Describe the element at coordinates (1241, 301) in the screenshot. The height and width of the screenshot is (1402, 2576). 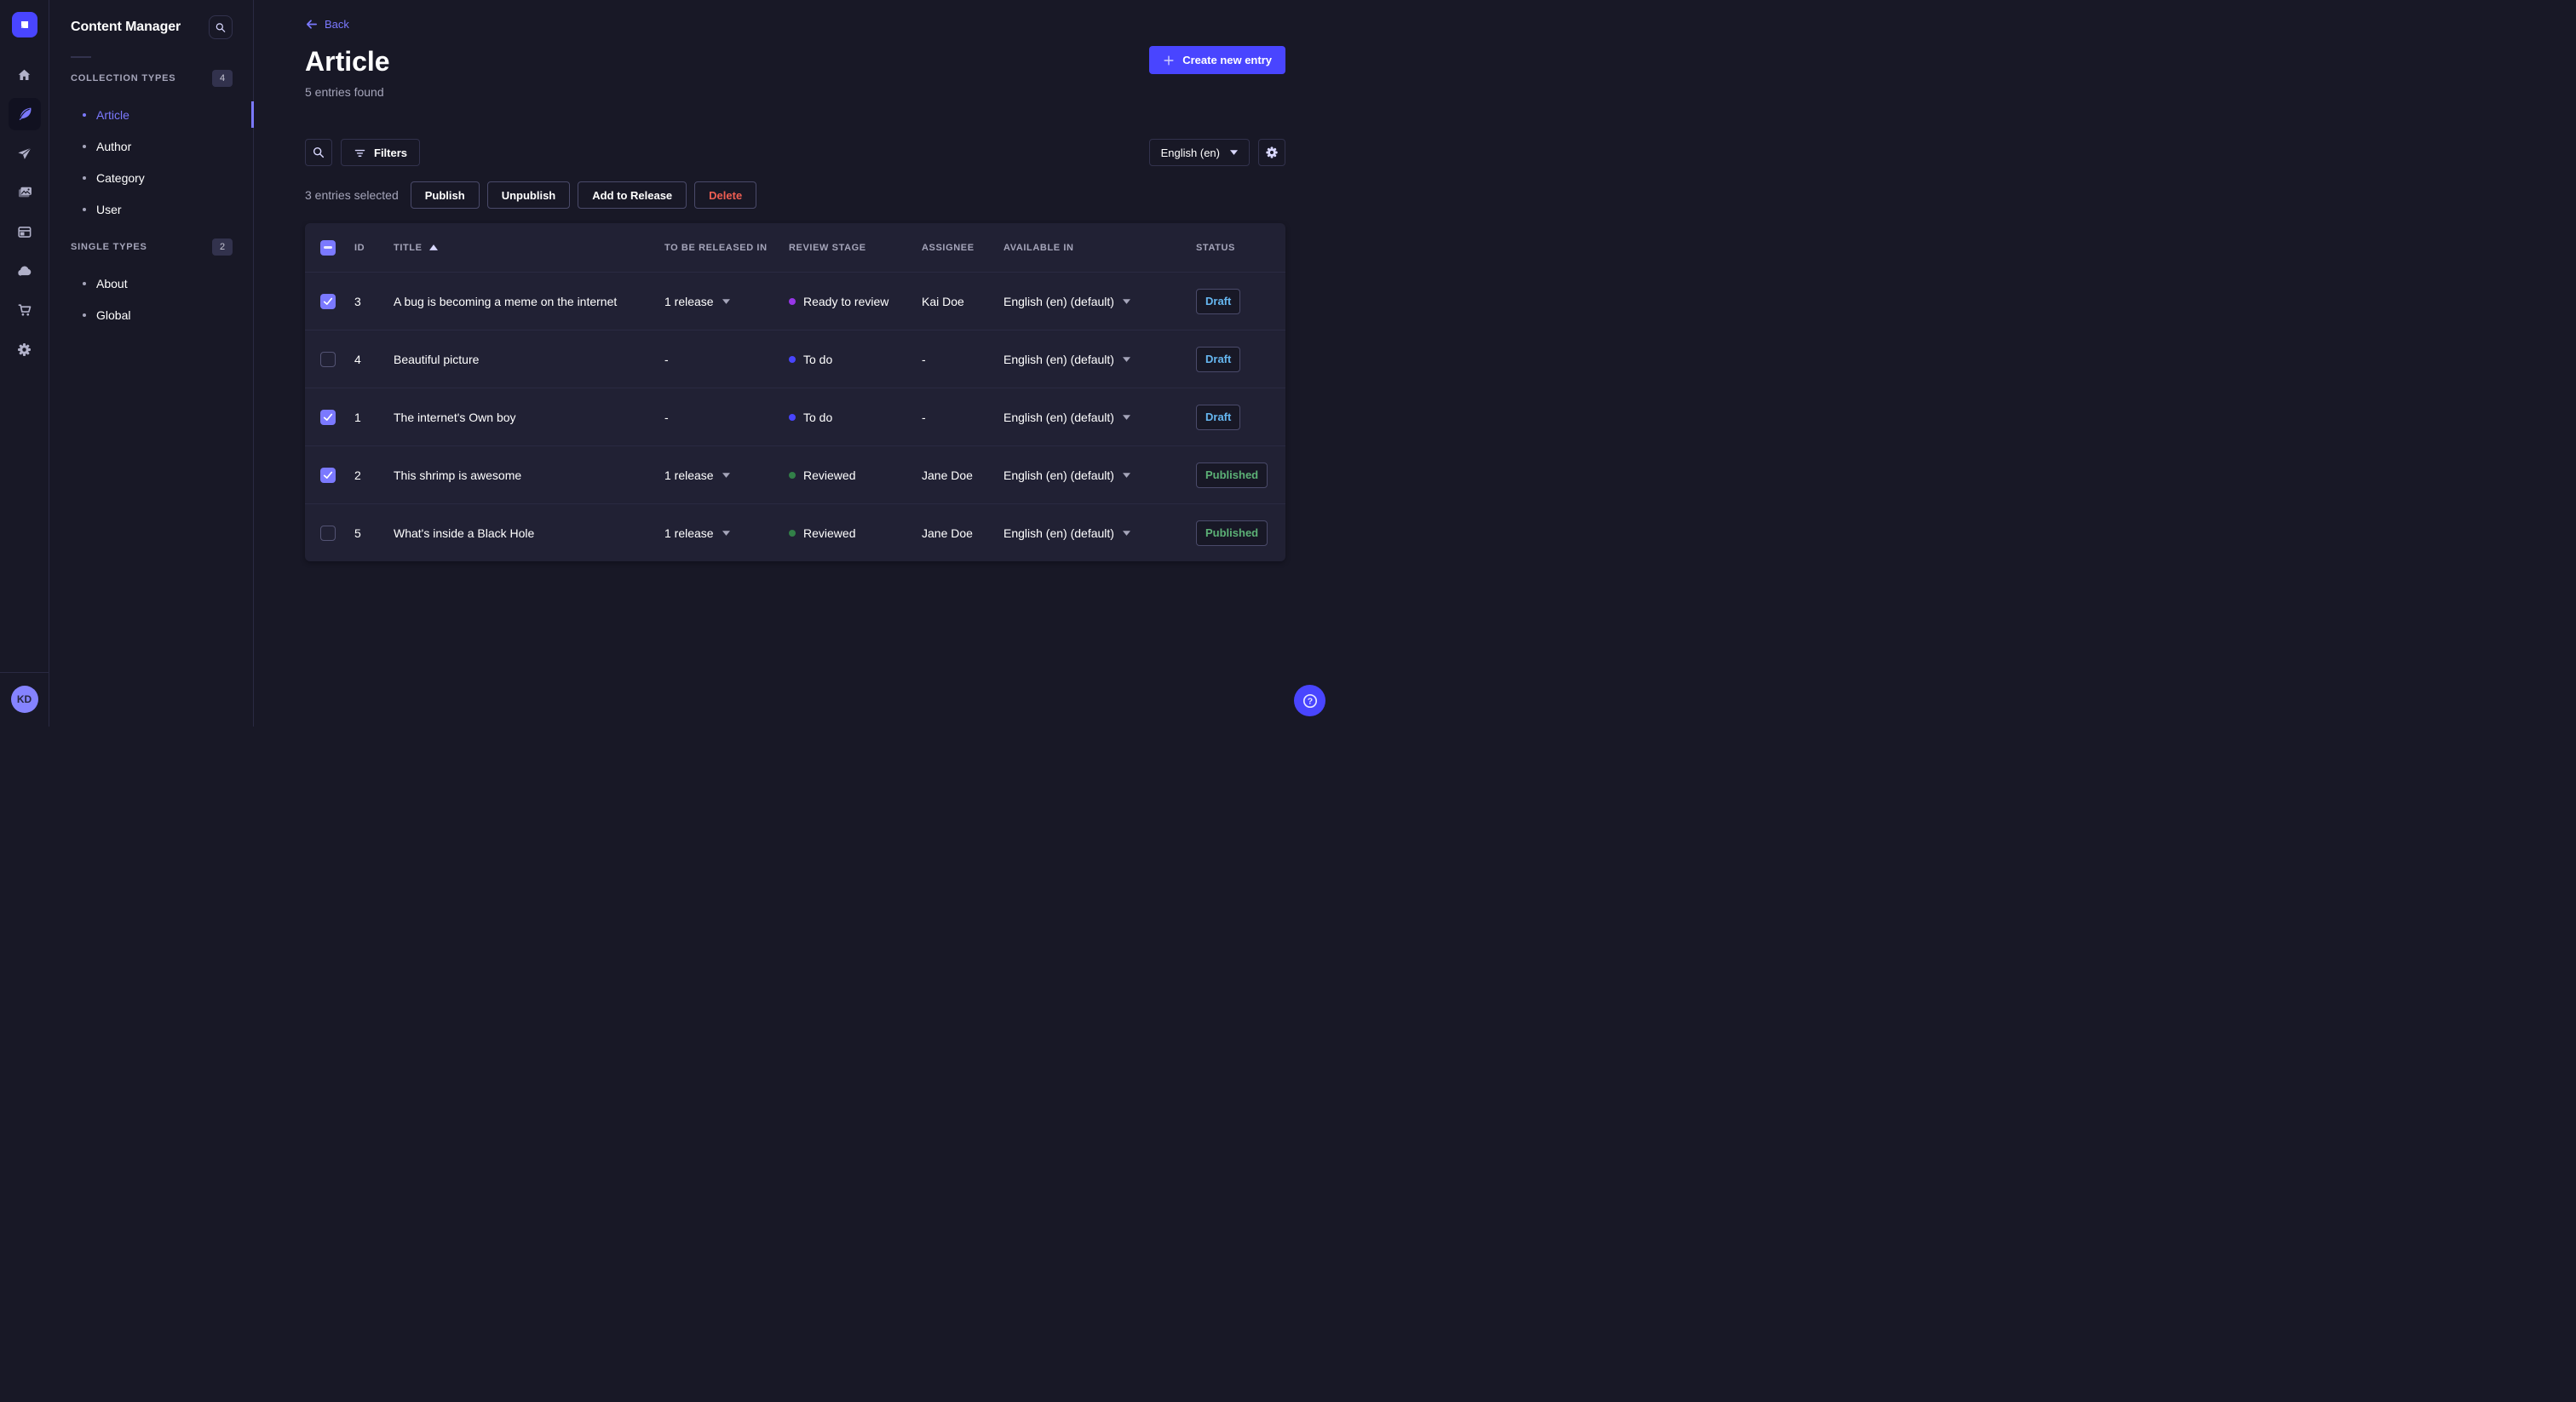
I see `cell-status: Draft` at that location.